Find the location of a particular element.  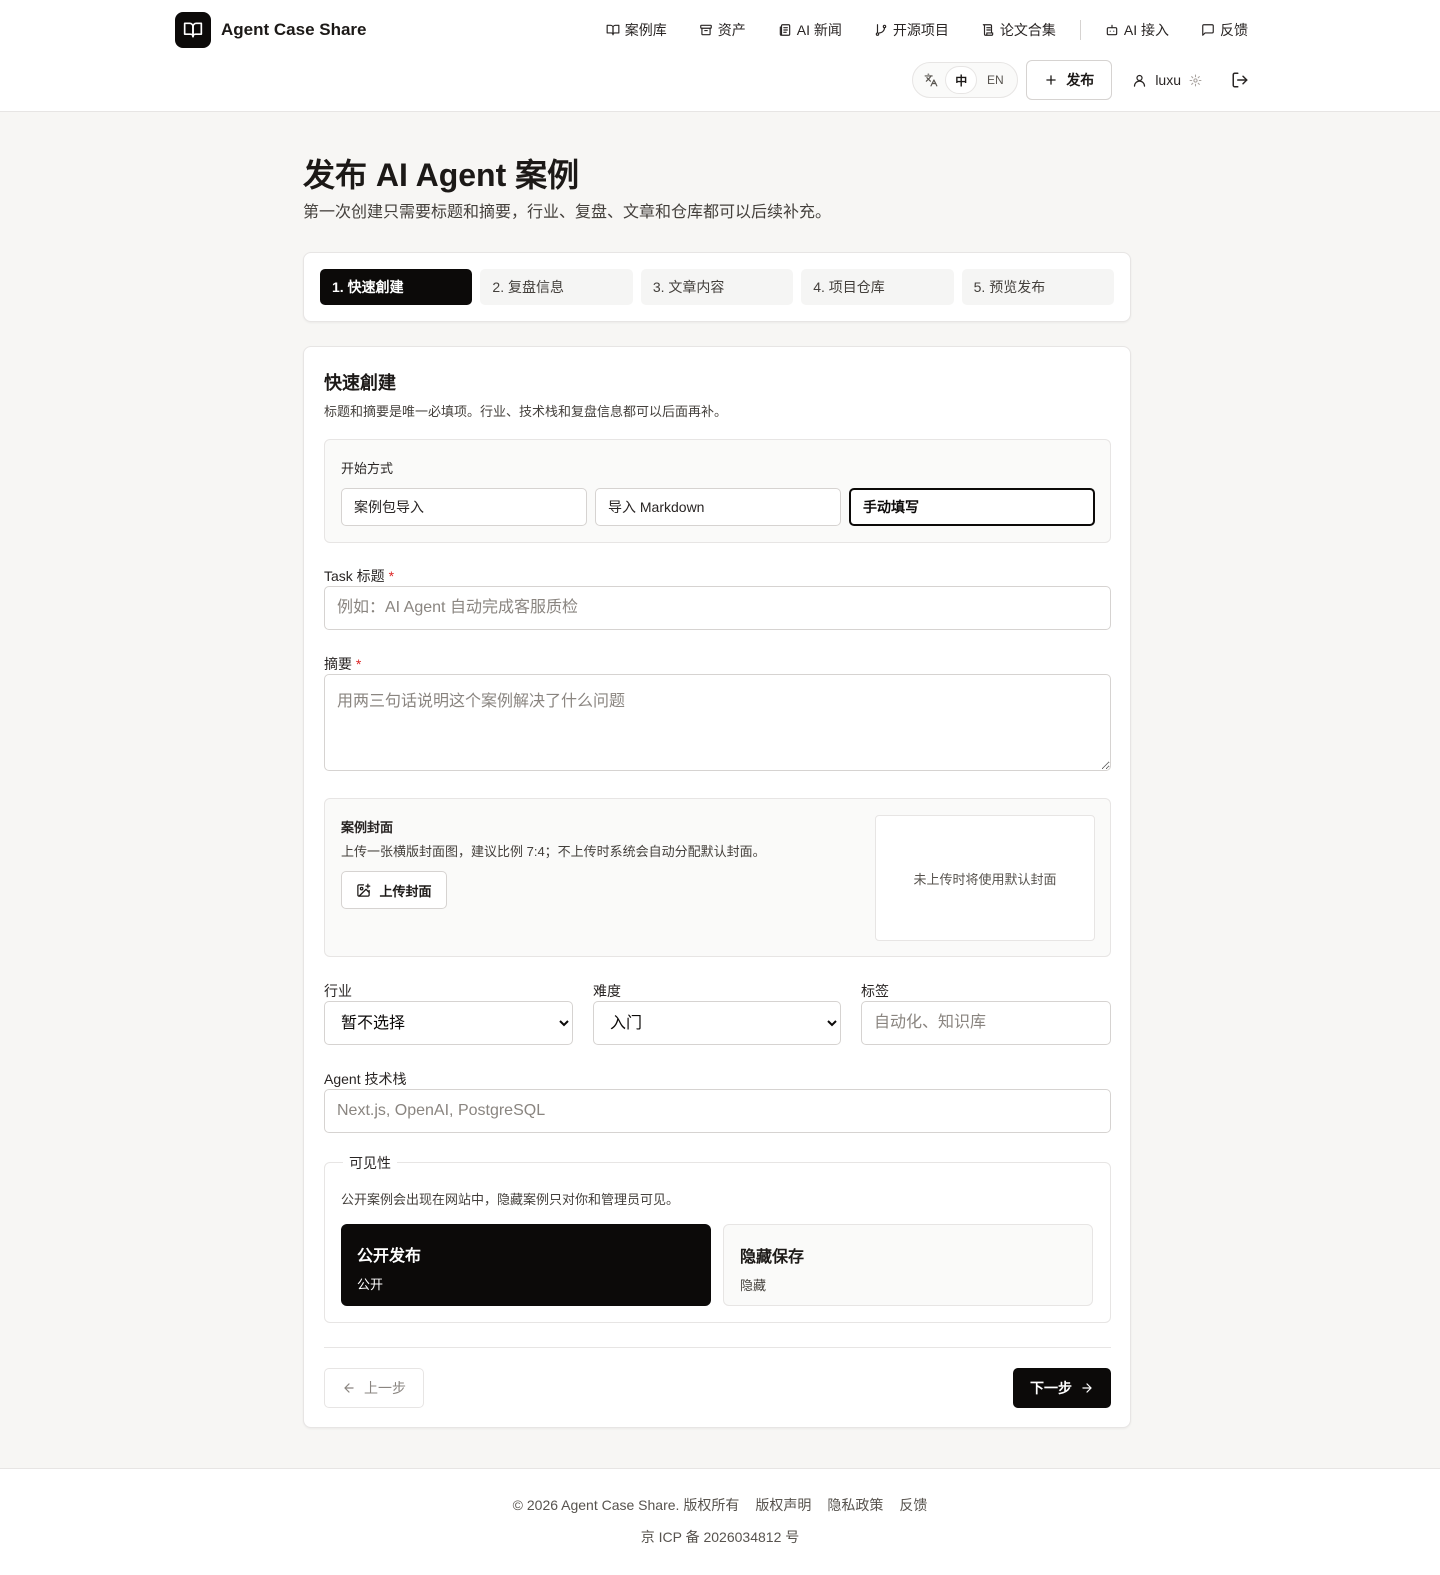

page-title: 发布 AI Agent 案例 is located at coordinates (441, 175).